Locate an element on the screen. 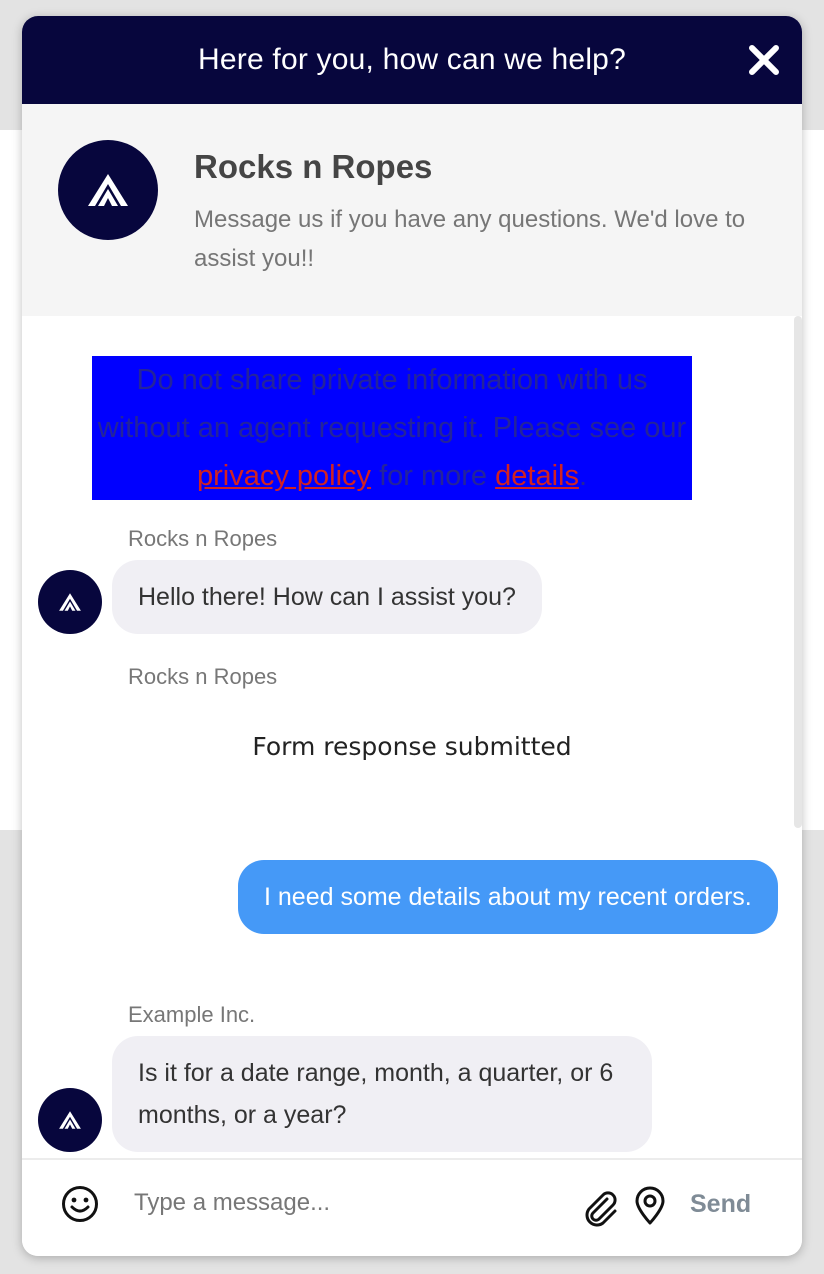  message-sender: Example Inc. is located at coordinates (192, 1014).